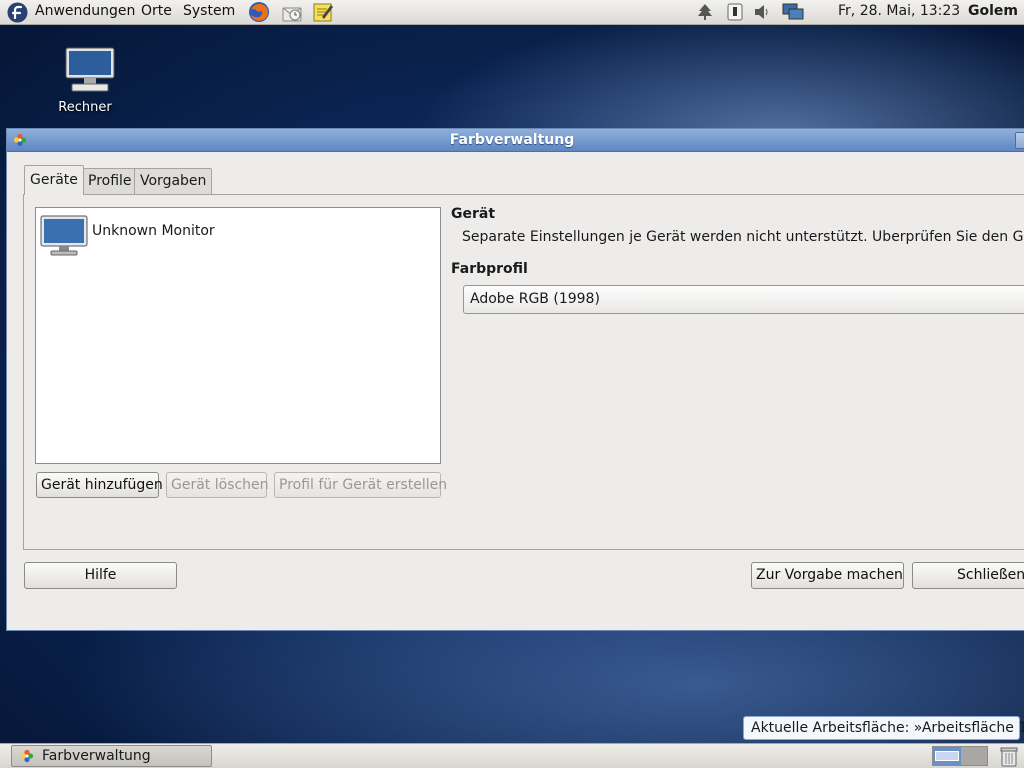 The image size is (1024, 768). What do you see at coordinates (217, 485) in the screenshot?
I see `delete-device-button: Gerät löschen` at bounding box center [217, 485].